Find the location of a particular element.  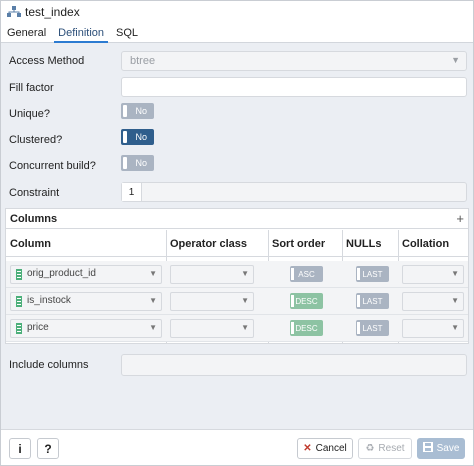

sort-order-toggle: ASC is located at coordinates (306, 274).